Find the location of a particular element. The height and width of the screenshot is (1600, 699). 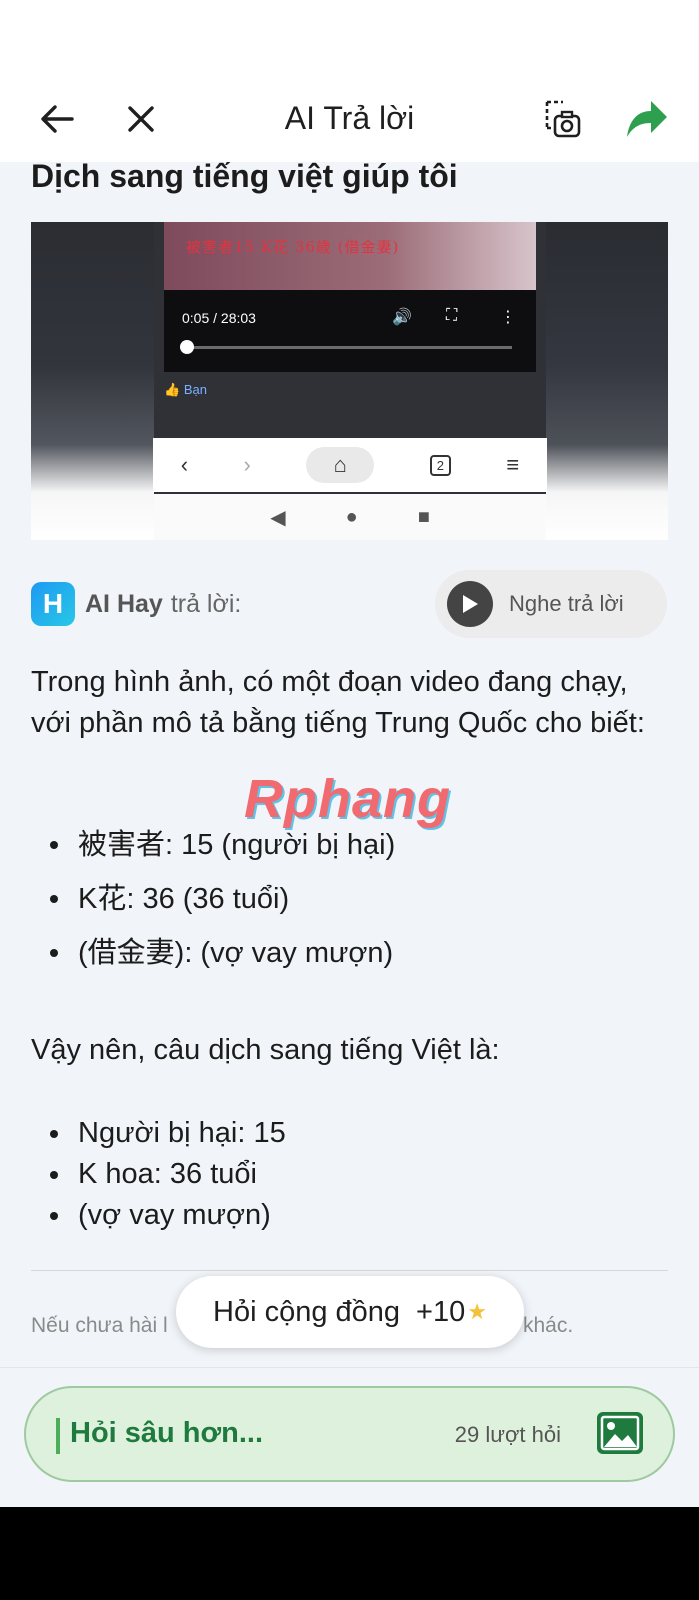

nav-home-icon: ● is located at coordinates (351, 516).